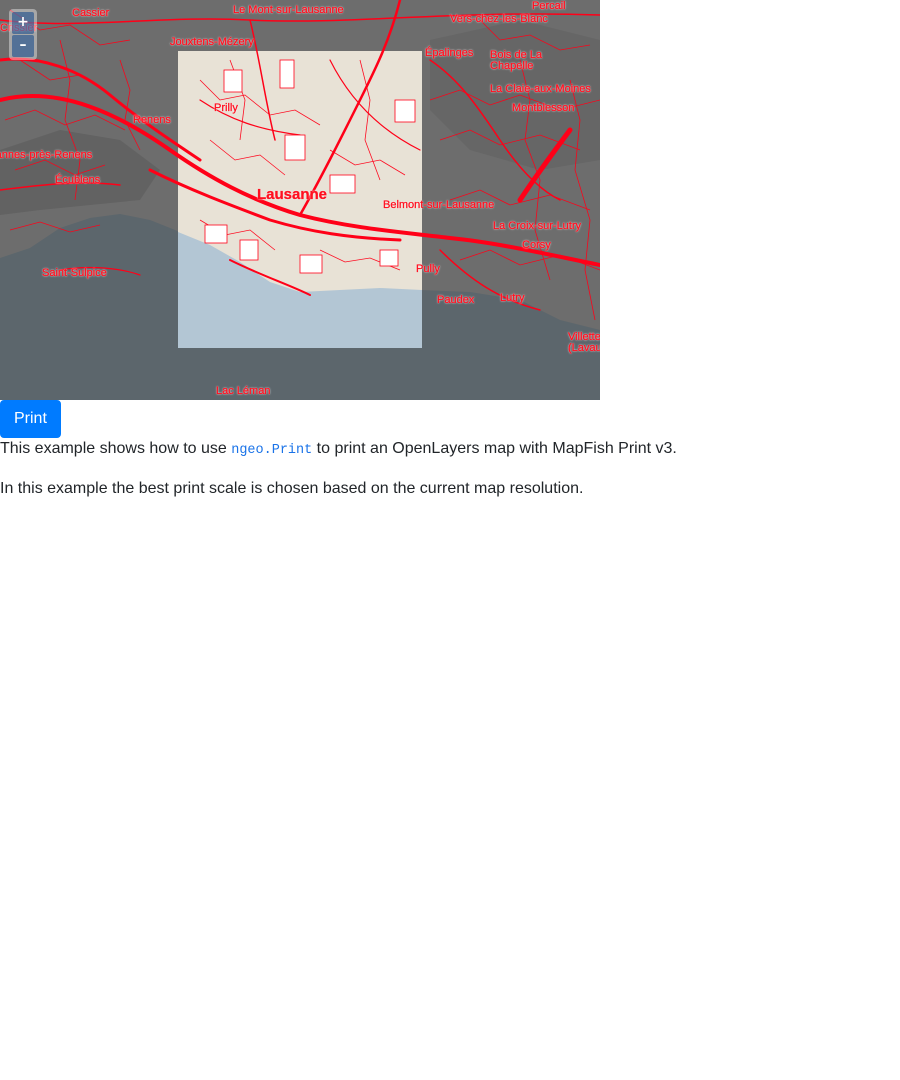 The width and height of the screenshot is (900, 1080). What do you see at coordinates (91, 13) in the screenshot?
I see `map-label: Cassier` at bounding box center [91, 13].